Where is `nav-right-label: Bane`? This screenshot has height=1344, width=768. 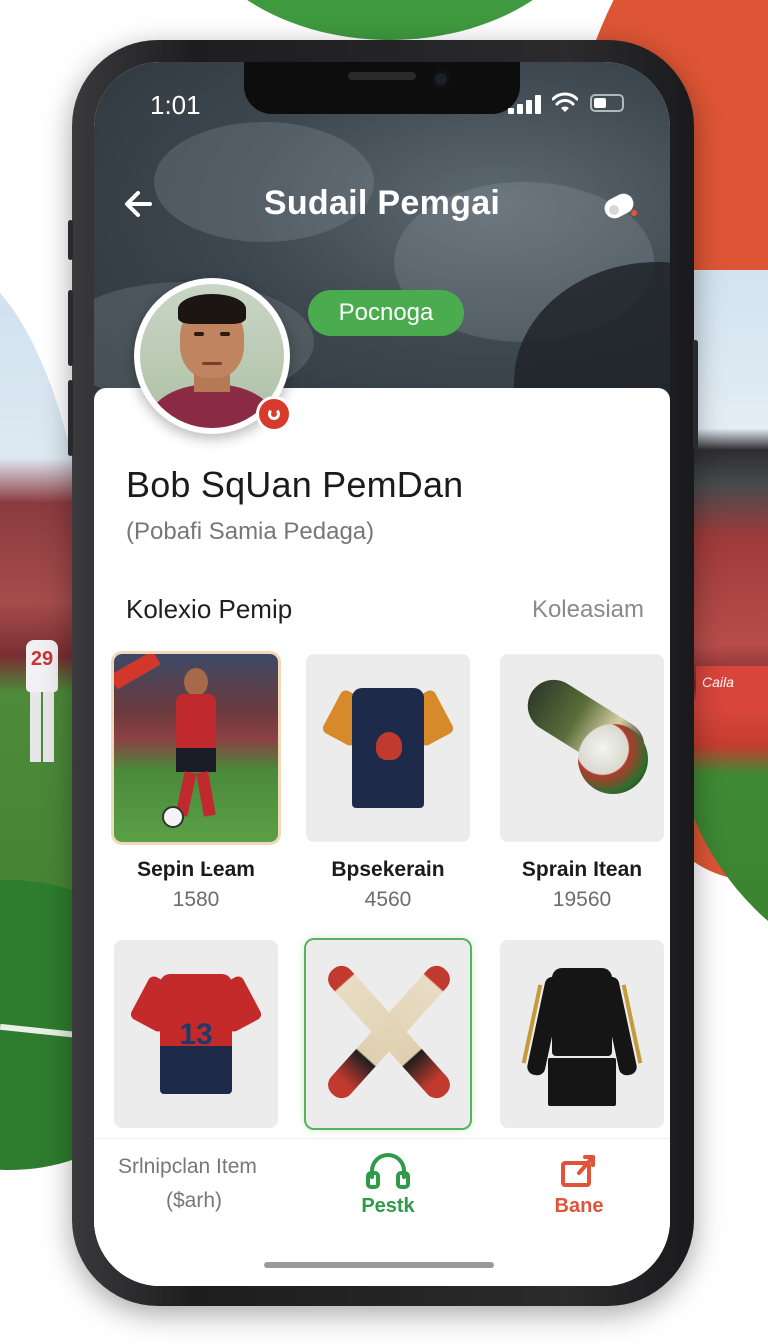
nav-right-label: Bane is located at coordinates (579, 1206).